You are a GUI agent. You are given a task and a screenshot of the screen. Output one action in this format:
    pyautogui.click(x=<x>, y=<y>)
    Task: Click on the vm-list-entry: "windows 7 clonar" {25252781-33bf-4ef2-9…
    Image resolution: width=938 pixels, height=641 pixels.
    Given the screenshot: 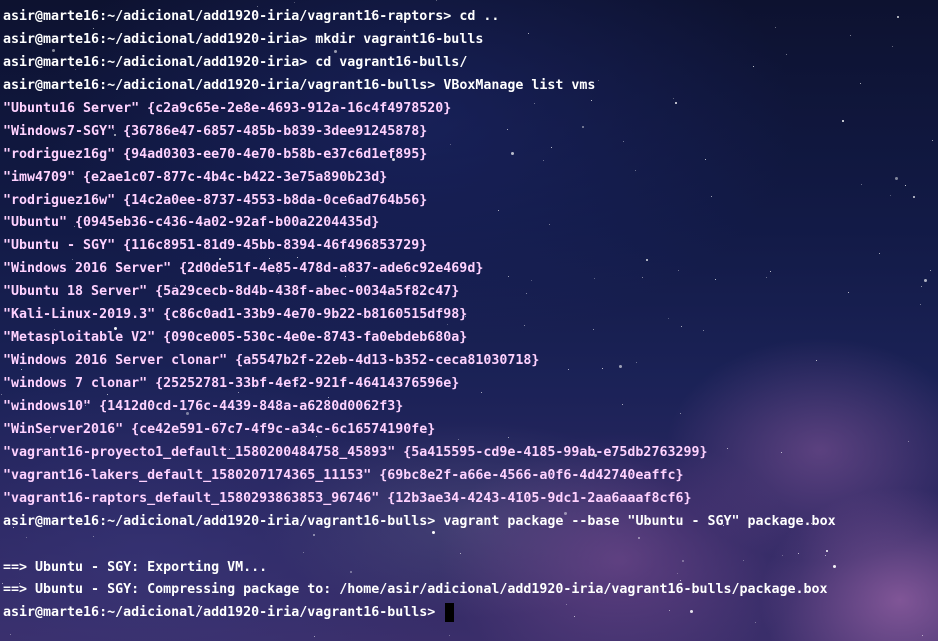 What is the action you would take?
    pyautogui.click(x=231, y=383)
    